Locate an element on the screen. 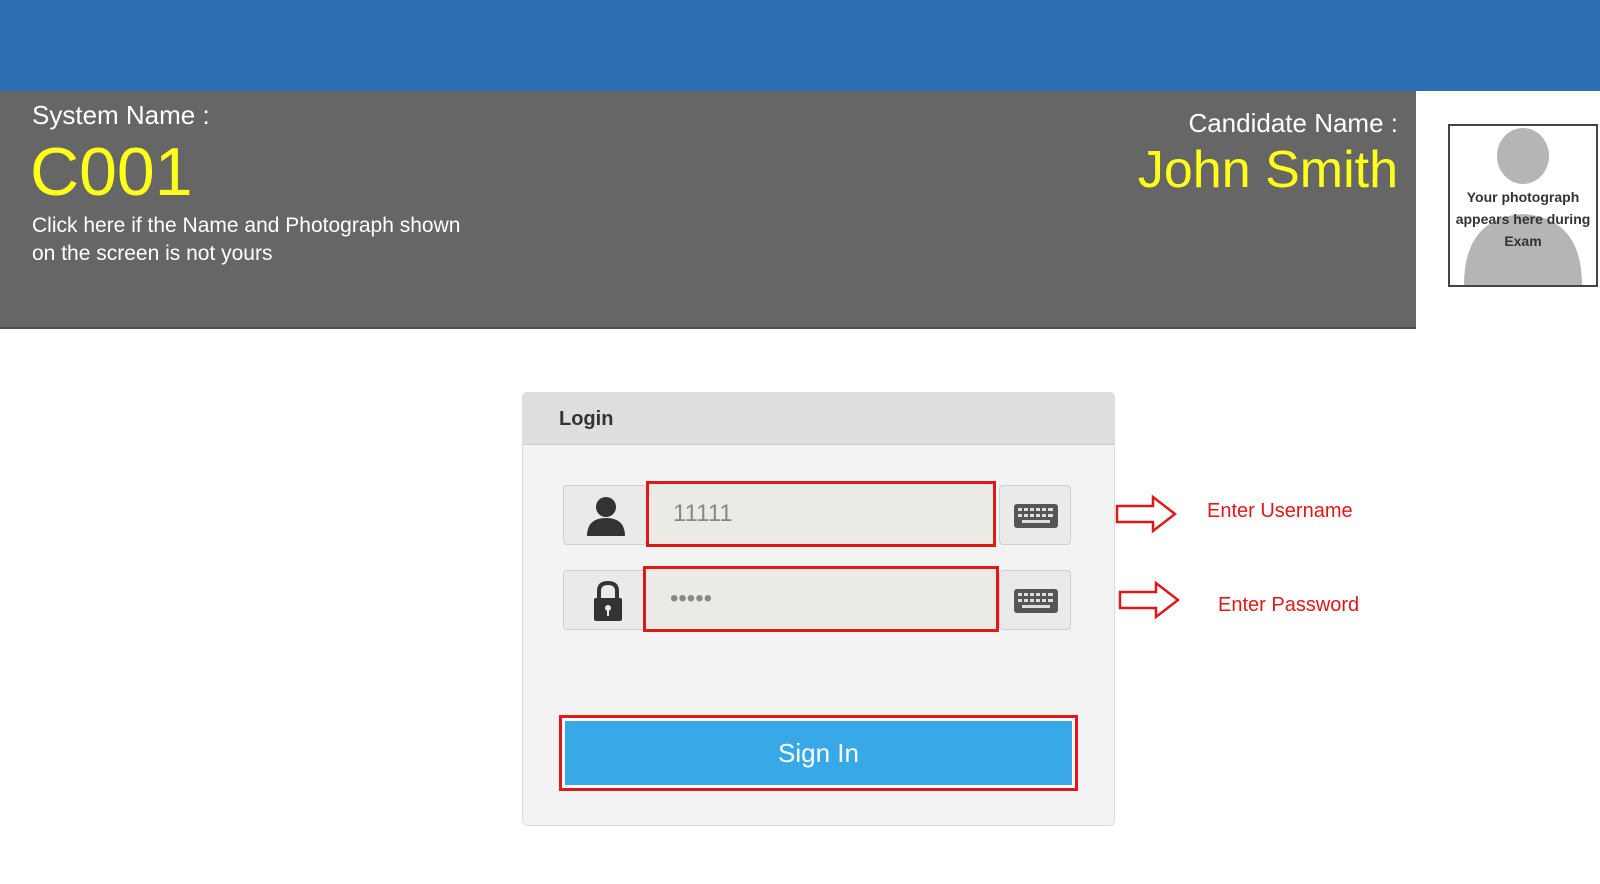 The height and width of the screenshot is (884, 1600). sign-in-button: Sign In is located at coordinates (818, 753).